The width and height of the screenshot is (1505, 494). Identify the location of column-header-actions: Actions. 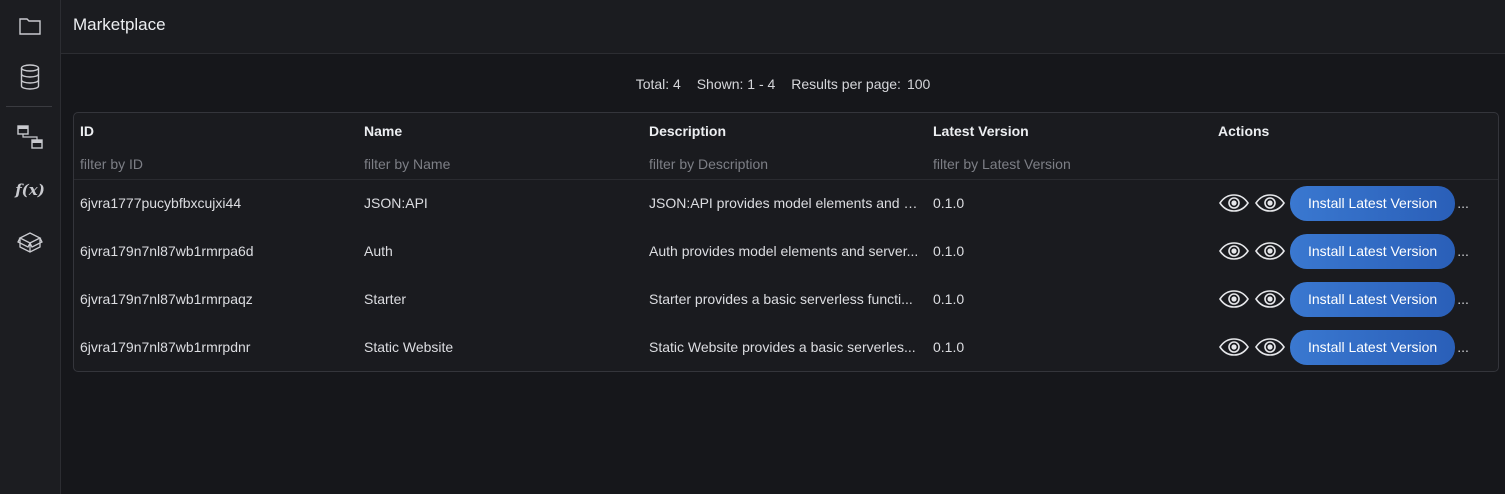
(1244, 131).